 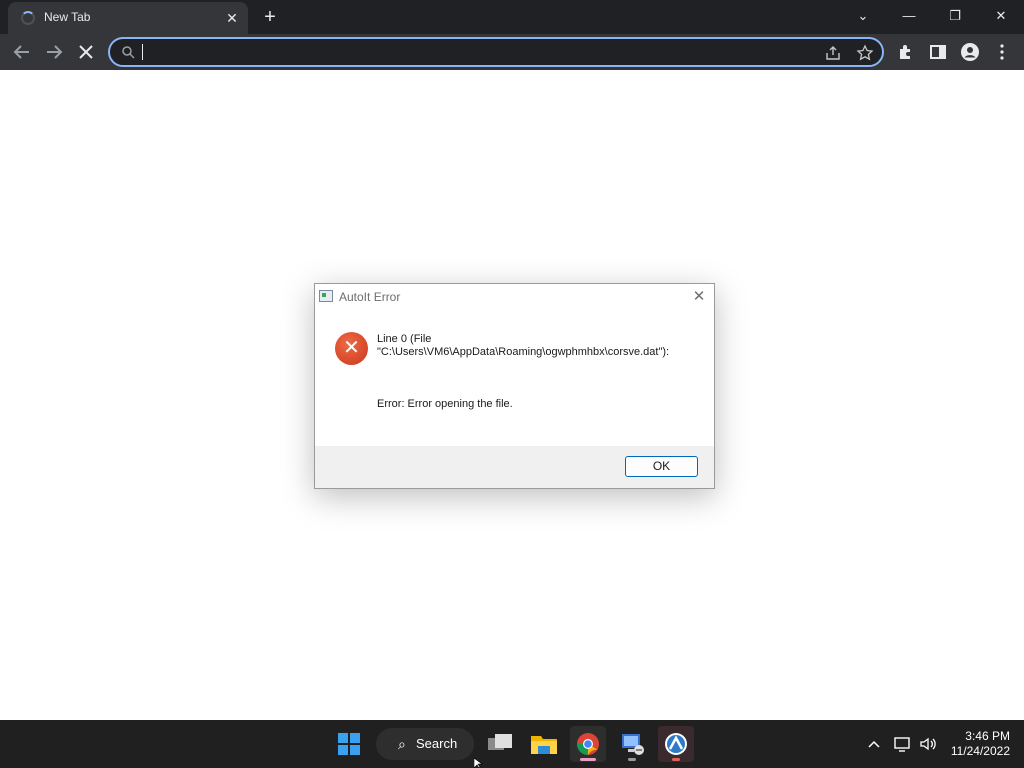 I want to click on chrome-icon, so click(x=588, y=744).